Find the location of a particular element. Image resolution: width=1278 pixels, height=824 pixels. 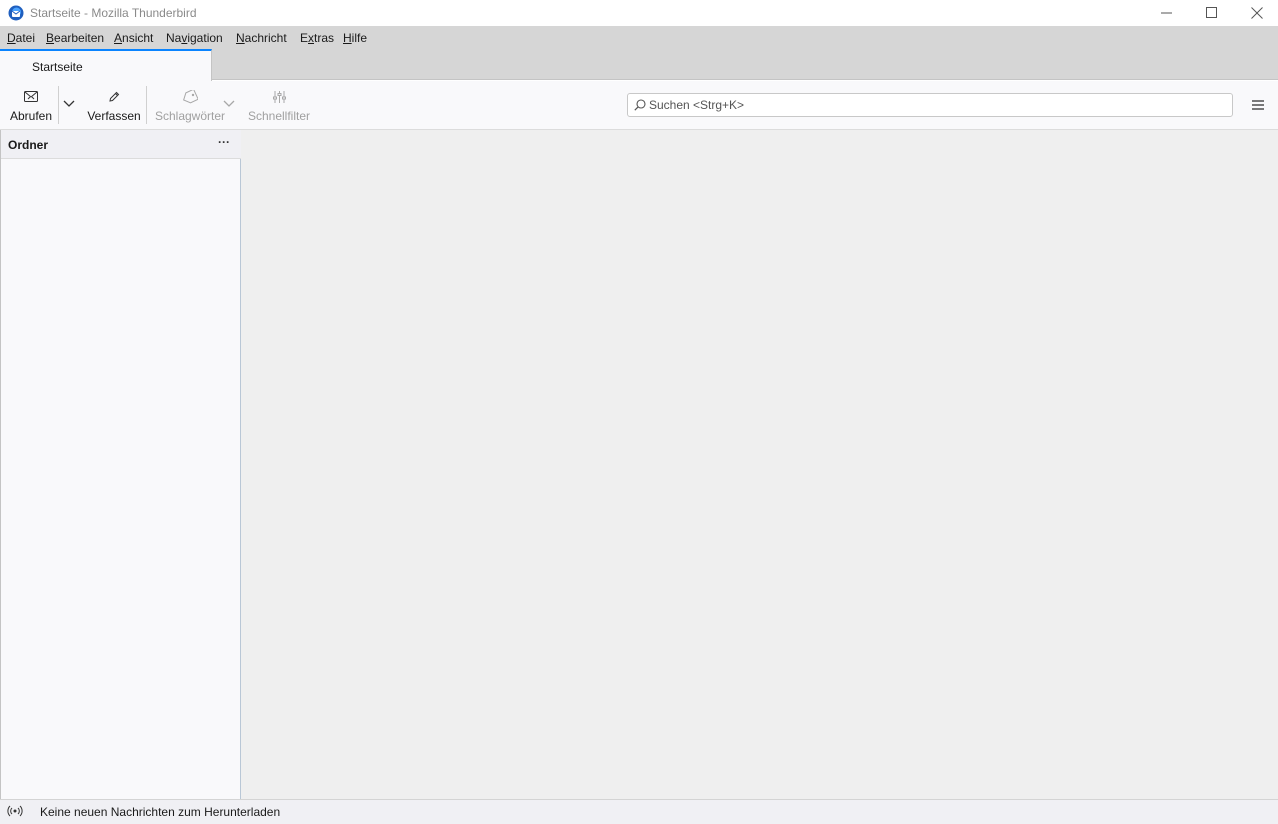

menu-bearbeiten: Bearbeiten is located at coordinates (75, 38).